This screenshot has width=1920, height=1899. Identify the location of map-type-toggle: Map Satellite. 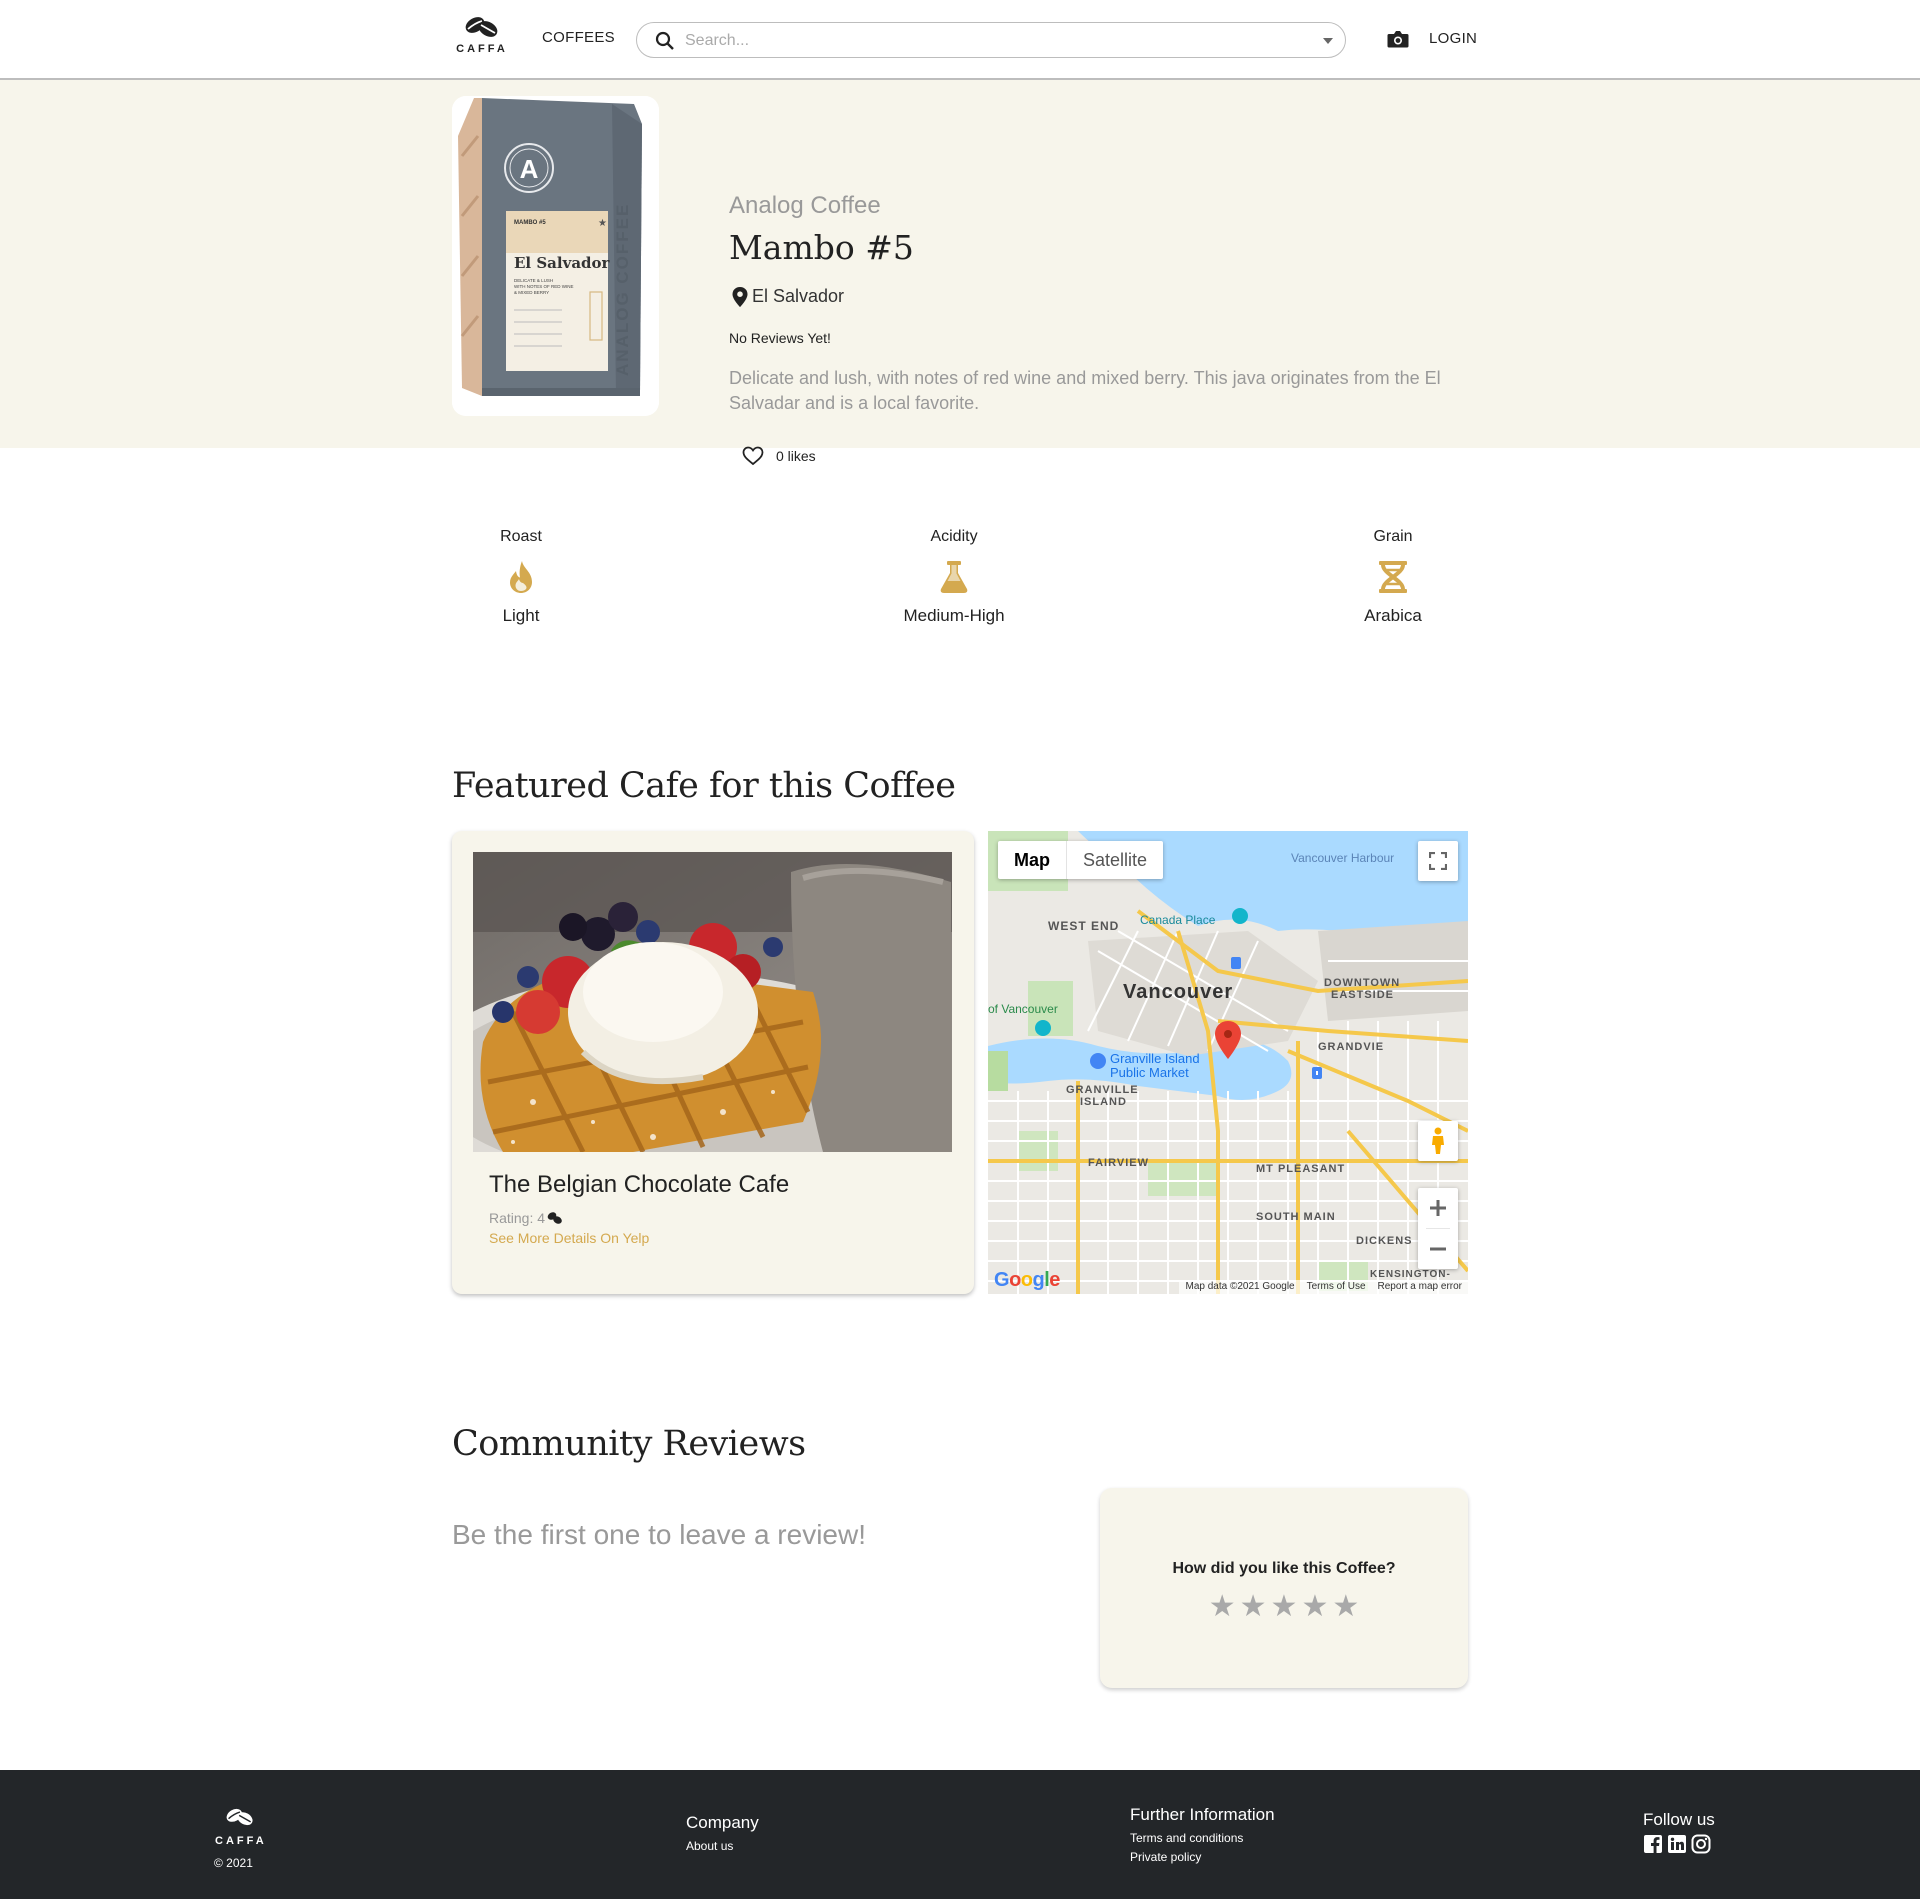
(1081, 860).